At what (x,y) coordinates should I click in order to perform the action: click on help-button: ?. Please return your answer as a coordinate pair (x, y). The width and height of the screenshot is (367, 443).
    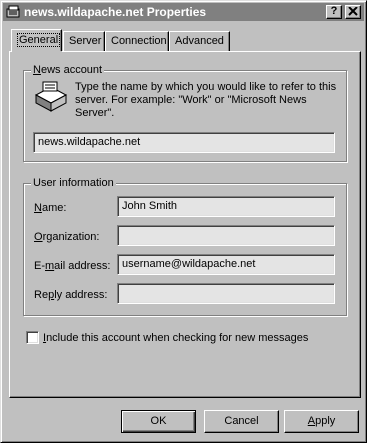
    Looking at the image, I should click on (334, 12).